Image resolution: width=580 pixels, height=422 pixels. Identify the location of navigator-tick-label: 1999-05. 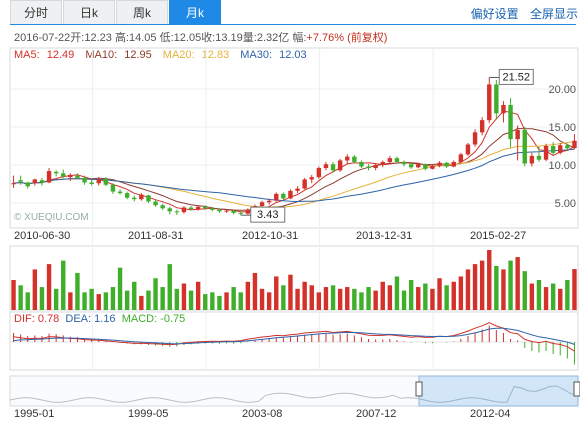
(148, 414).